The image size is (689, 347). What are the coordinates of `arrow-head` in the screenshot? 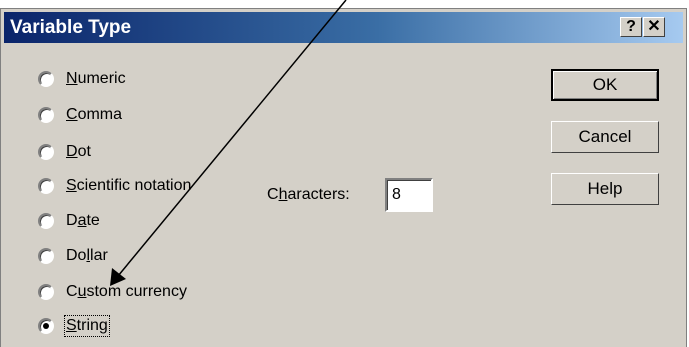 It's located at (118, 277).